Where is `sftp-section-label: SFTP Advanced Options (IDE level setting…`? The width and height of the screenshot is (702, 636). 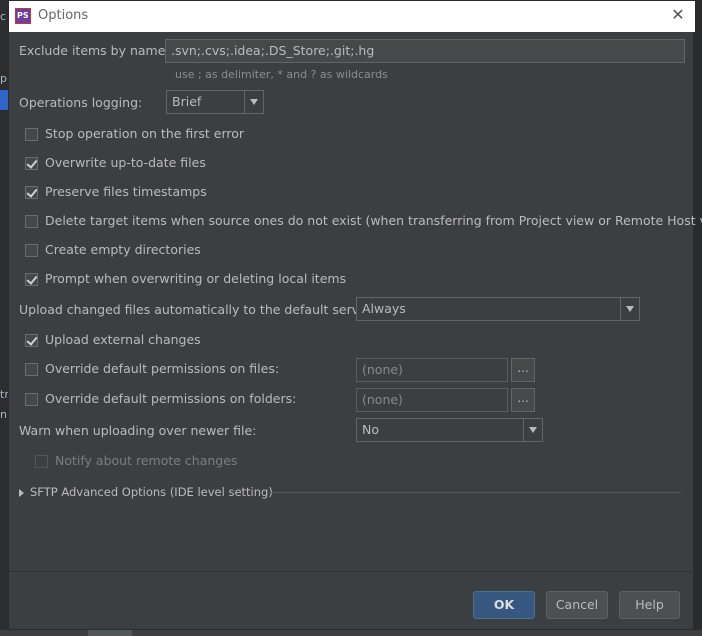 sftp-section-label: SFTP Advanced Options (IDE level setting… is located at coordinates (151, 492).